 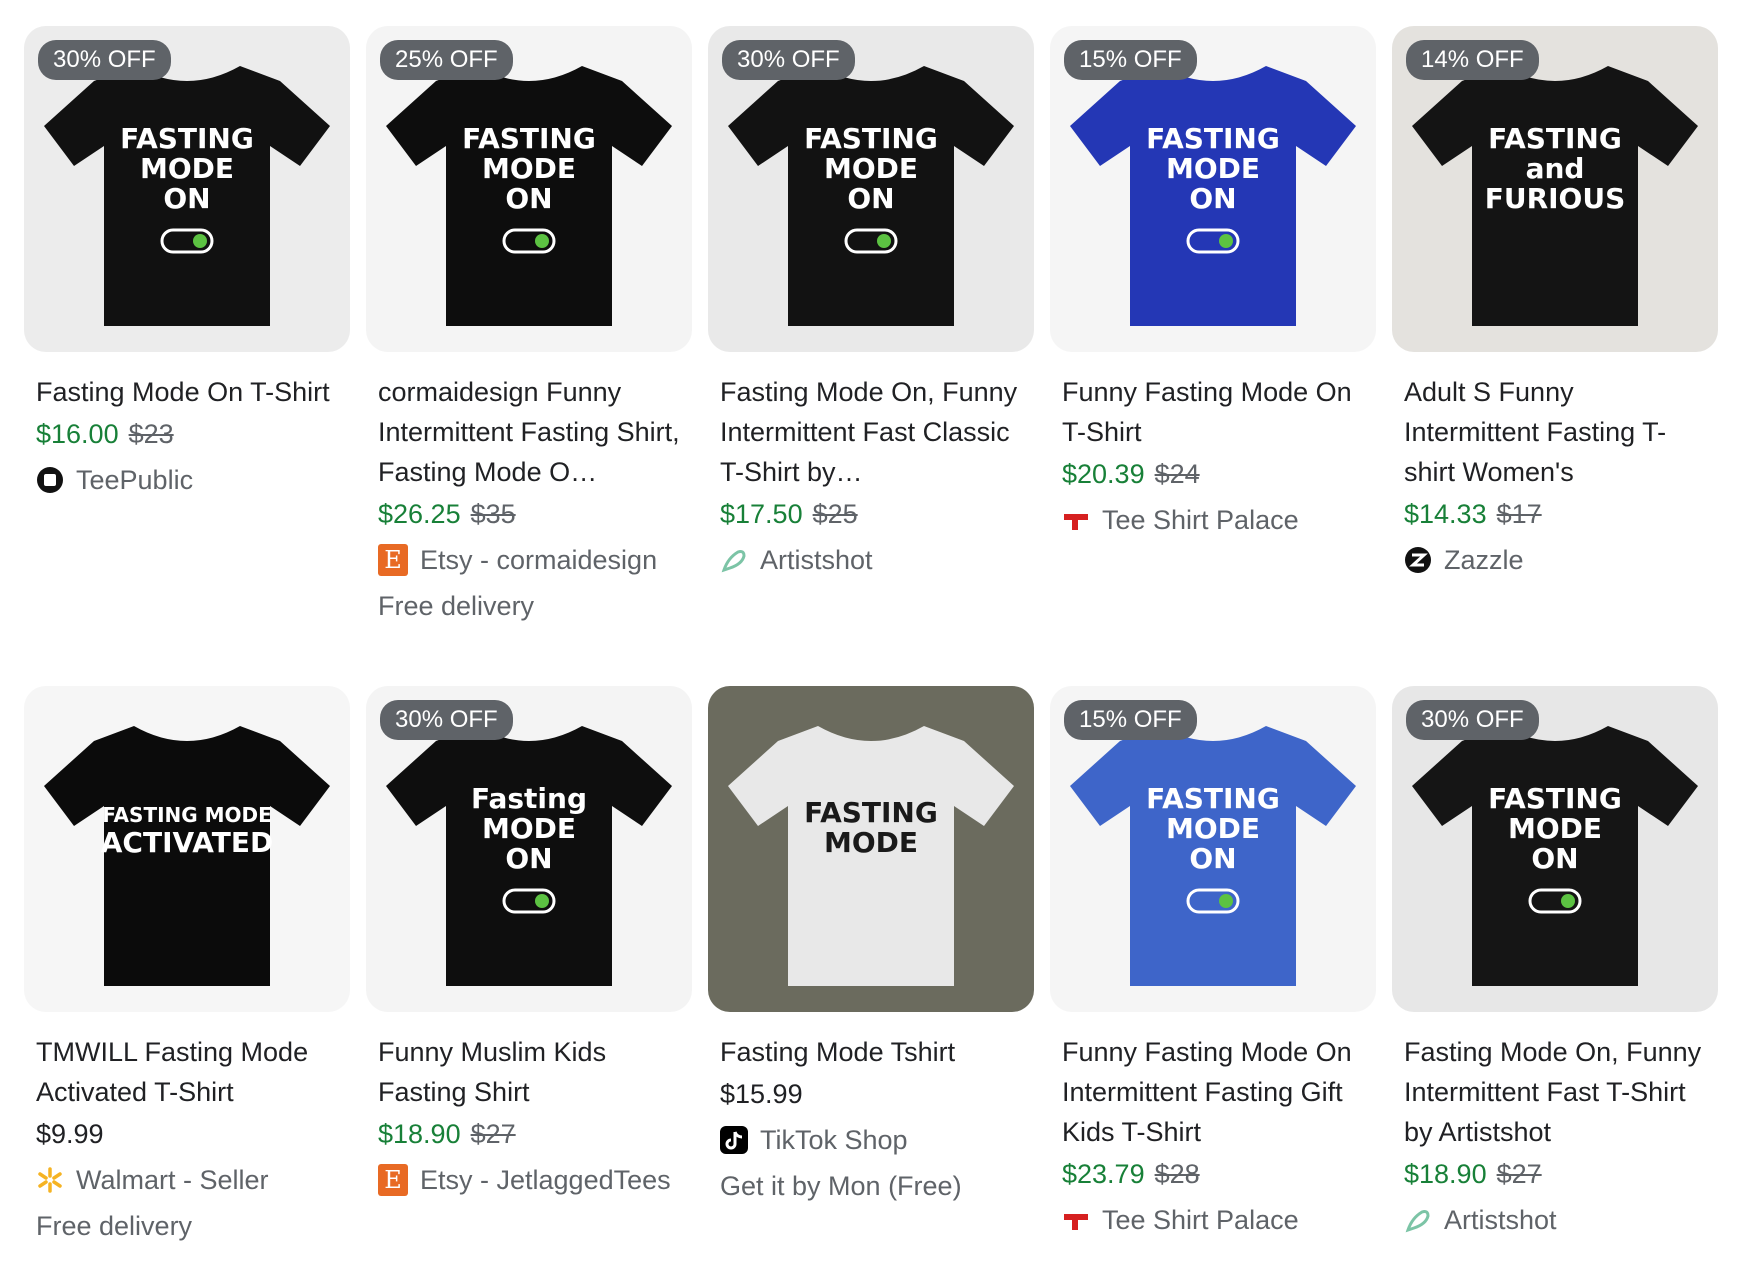 I want to click on store-label: TikTok Shop, so click(x=834, y=1140).